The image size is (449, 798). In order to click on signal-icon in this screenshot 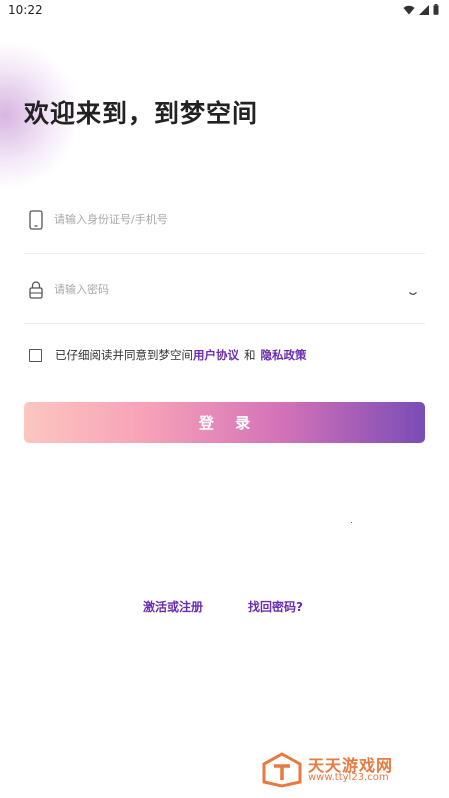, I will do `click(424, 9)`.